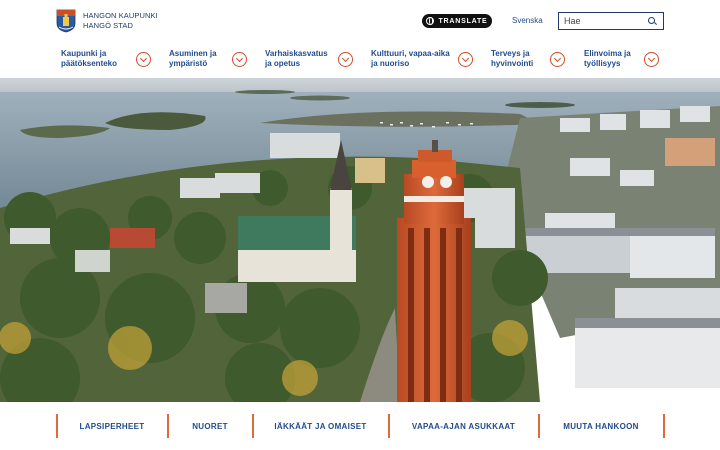  I want to click on nav-item-terveys: Terveys ja hyvinvointi, so click(512, 59).